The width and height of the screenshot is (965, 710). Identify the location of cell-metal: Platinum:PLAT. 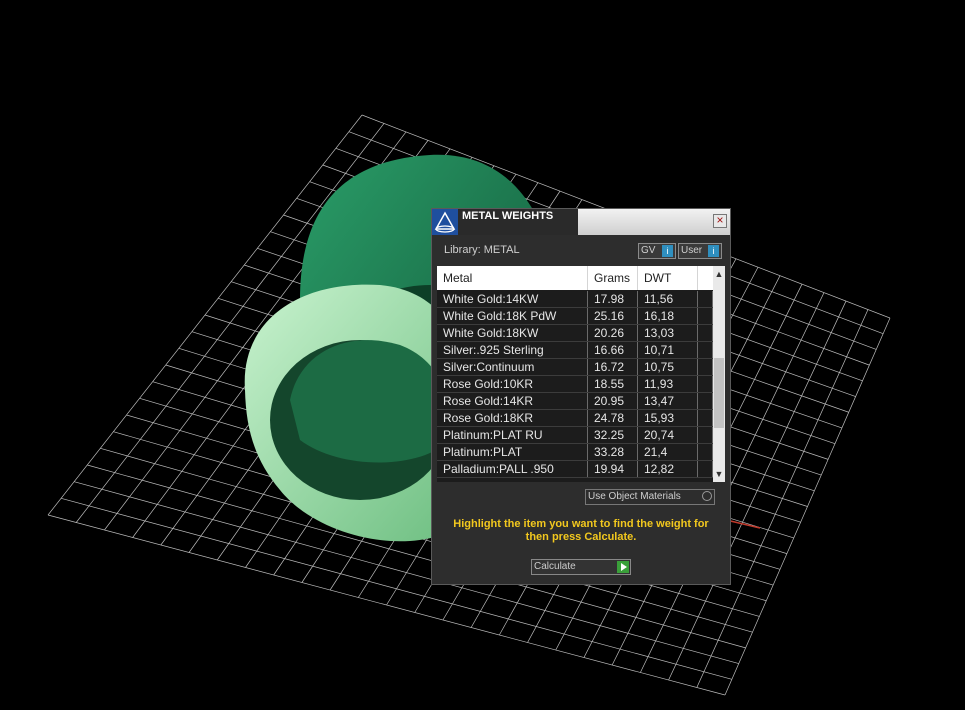
(512, 452).